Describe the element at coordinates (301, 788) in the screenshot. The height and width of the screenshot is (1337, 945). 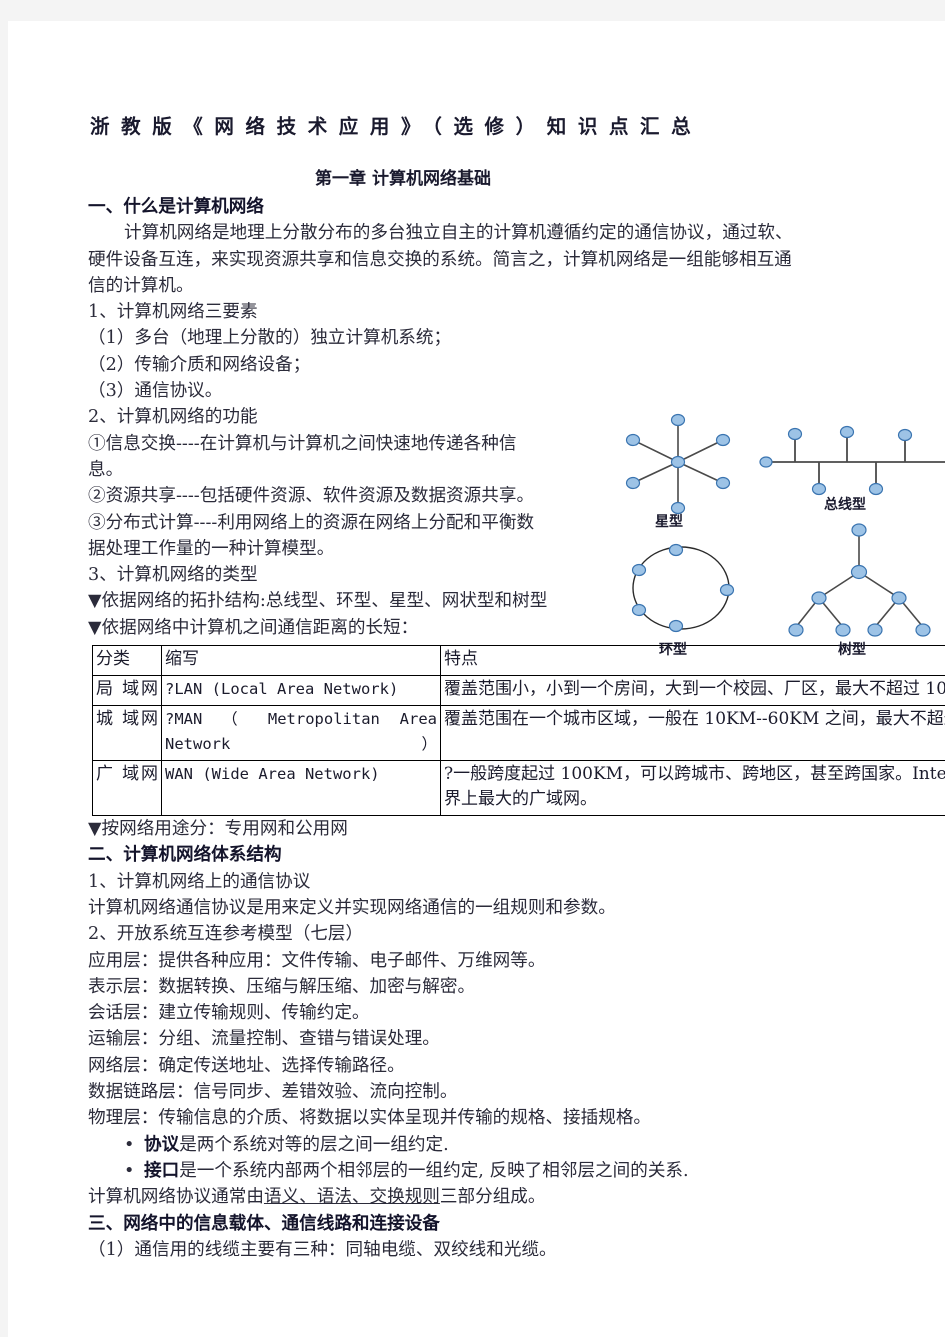
I see `table-cell-abbr: WAN (Wide Area Network)` at that location.